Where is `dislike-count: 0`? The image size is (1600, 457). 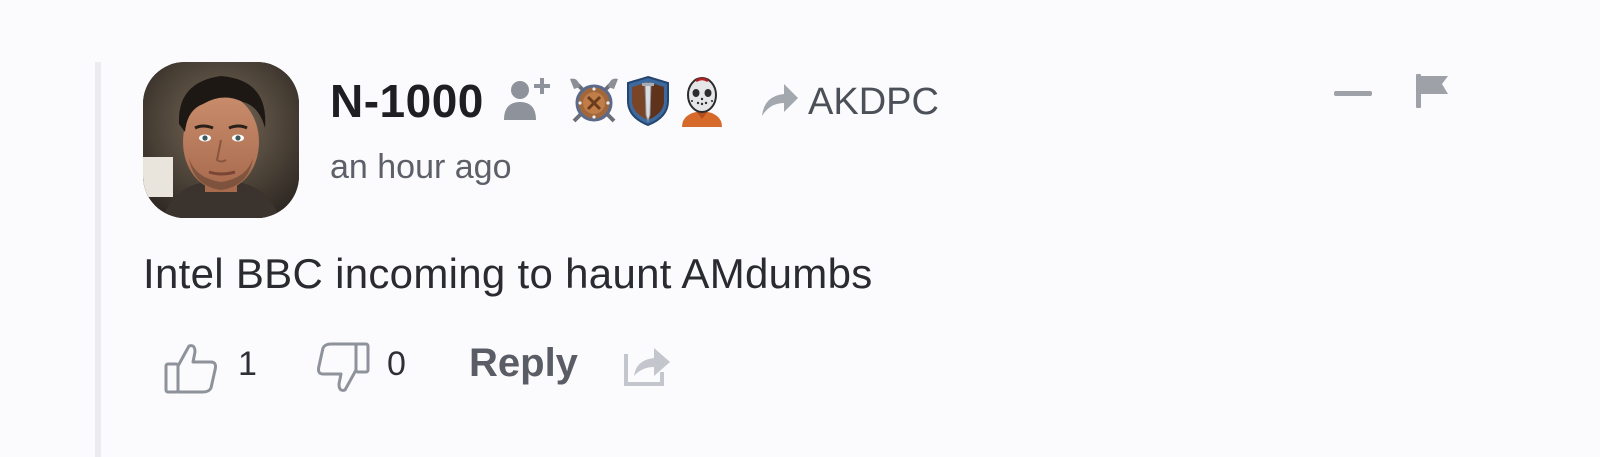 dislike-count: 0 is located at coordinates (396, 364).